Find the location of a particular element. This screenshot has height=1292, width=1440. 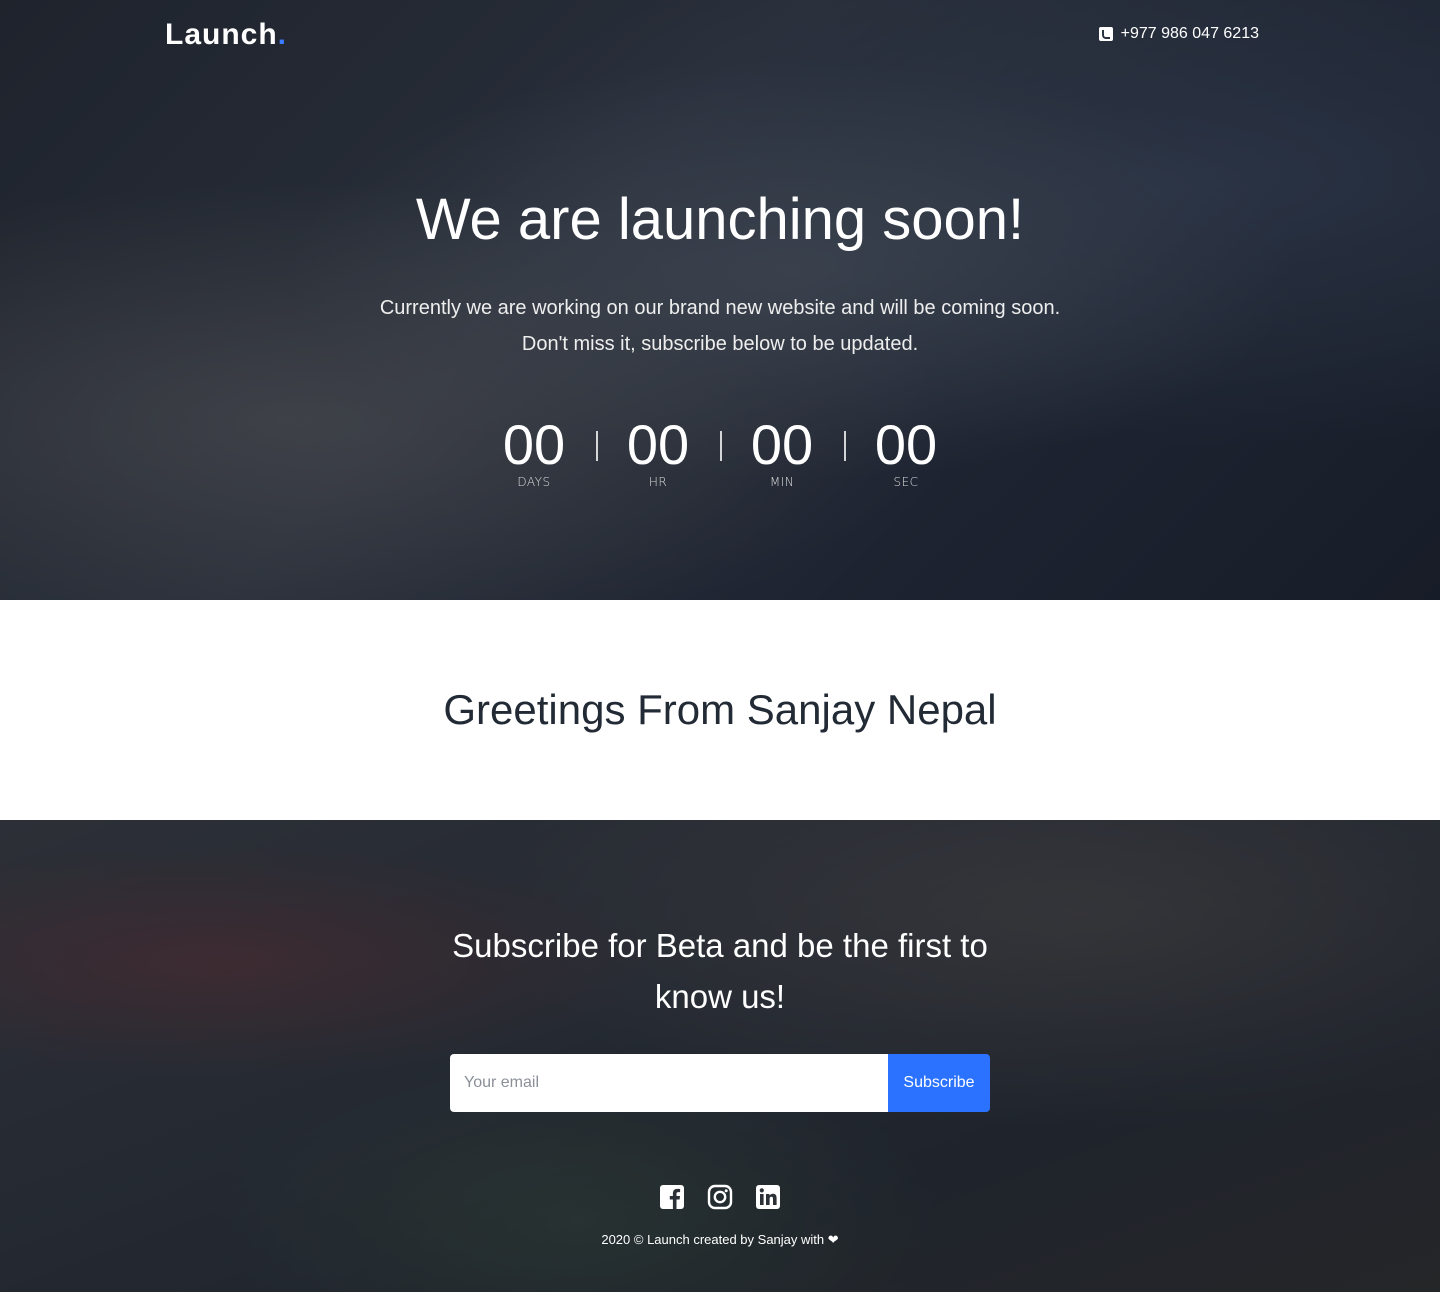

countdown-days: 00 DAYS is located at coordinates (534, 451).